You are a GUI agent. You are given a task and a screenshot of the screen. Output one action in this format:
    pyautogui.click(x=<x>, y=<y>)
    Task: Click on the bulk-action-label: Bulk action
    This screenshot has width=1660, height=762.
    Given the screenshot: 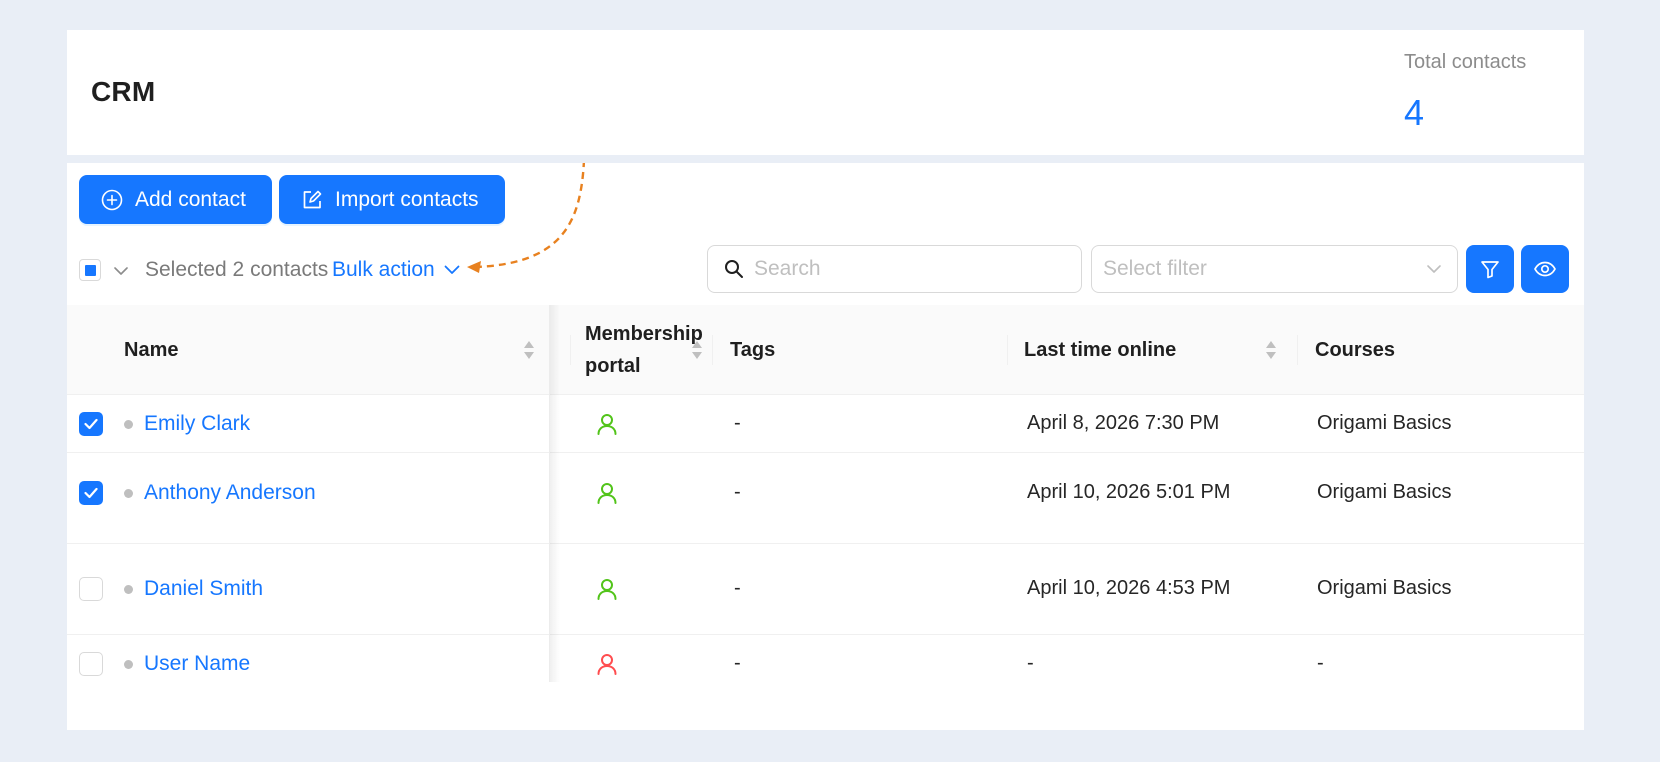 What is the action you would take?
    pyautogui.click(x=383, y=269)
    